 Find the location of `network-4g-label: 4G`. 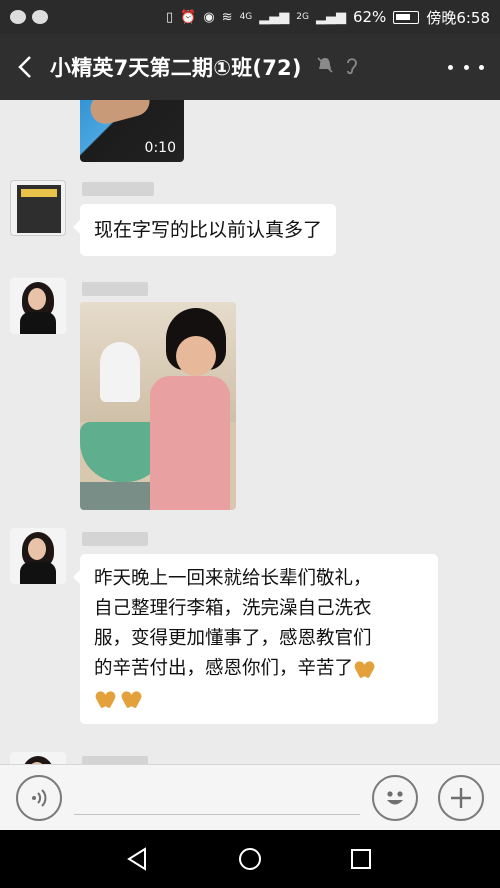

network-4g-label: 4G is located at coordinates (246, 17).